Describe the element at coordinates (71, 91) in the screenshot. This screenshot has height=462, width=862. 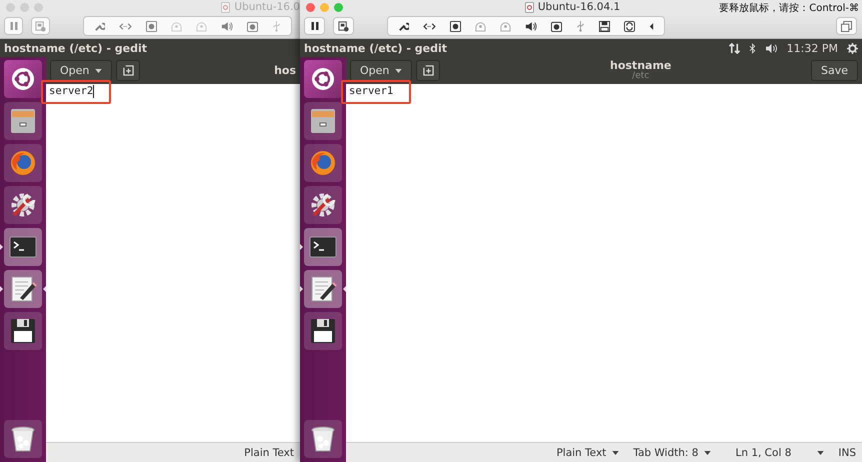
I see `document-text: server2` at that location.